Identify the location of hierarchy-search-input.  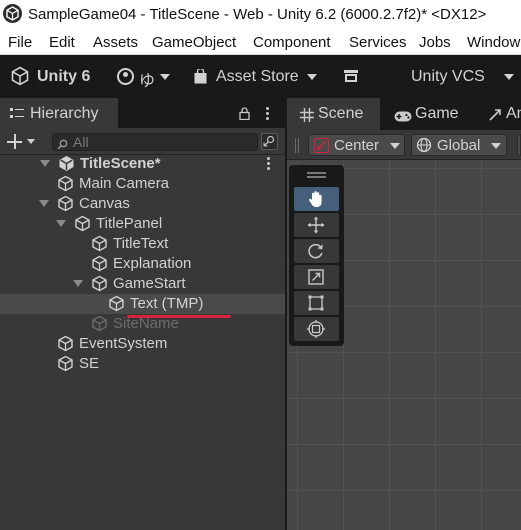
(163, 142).